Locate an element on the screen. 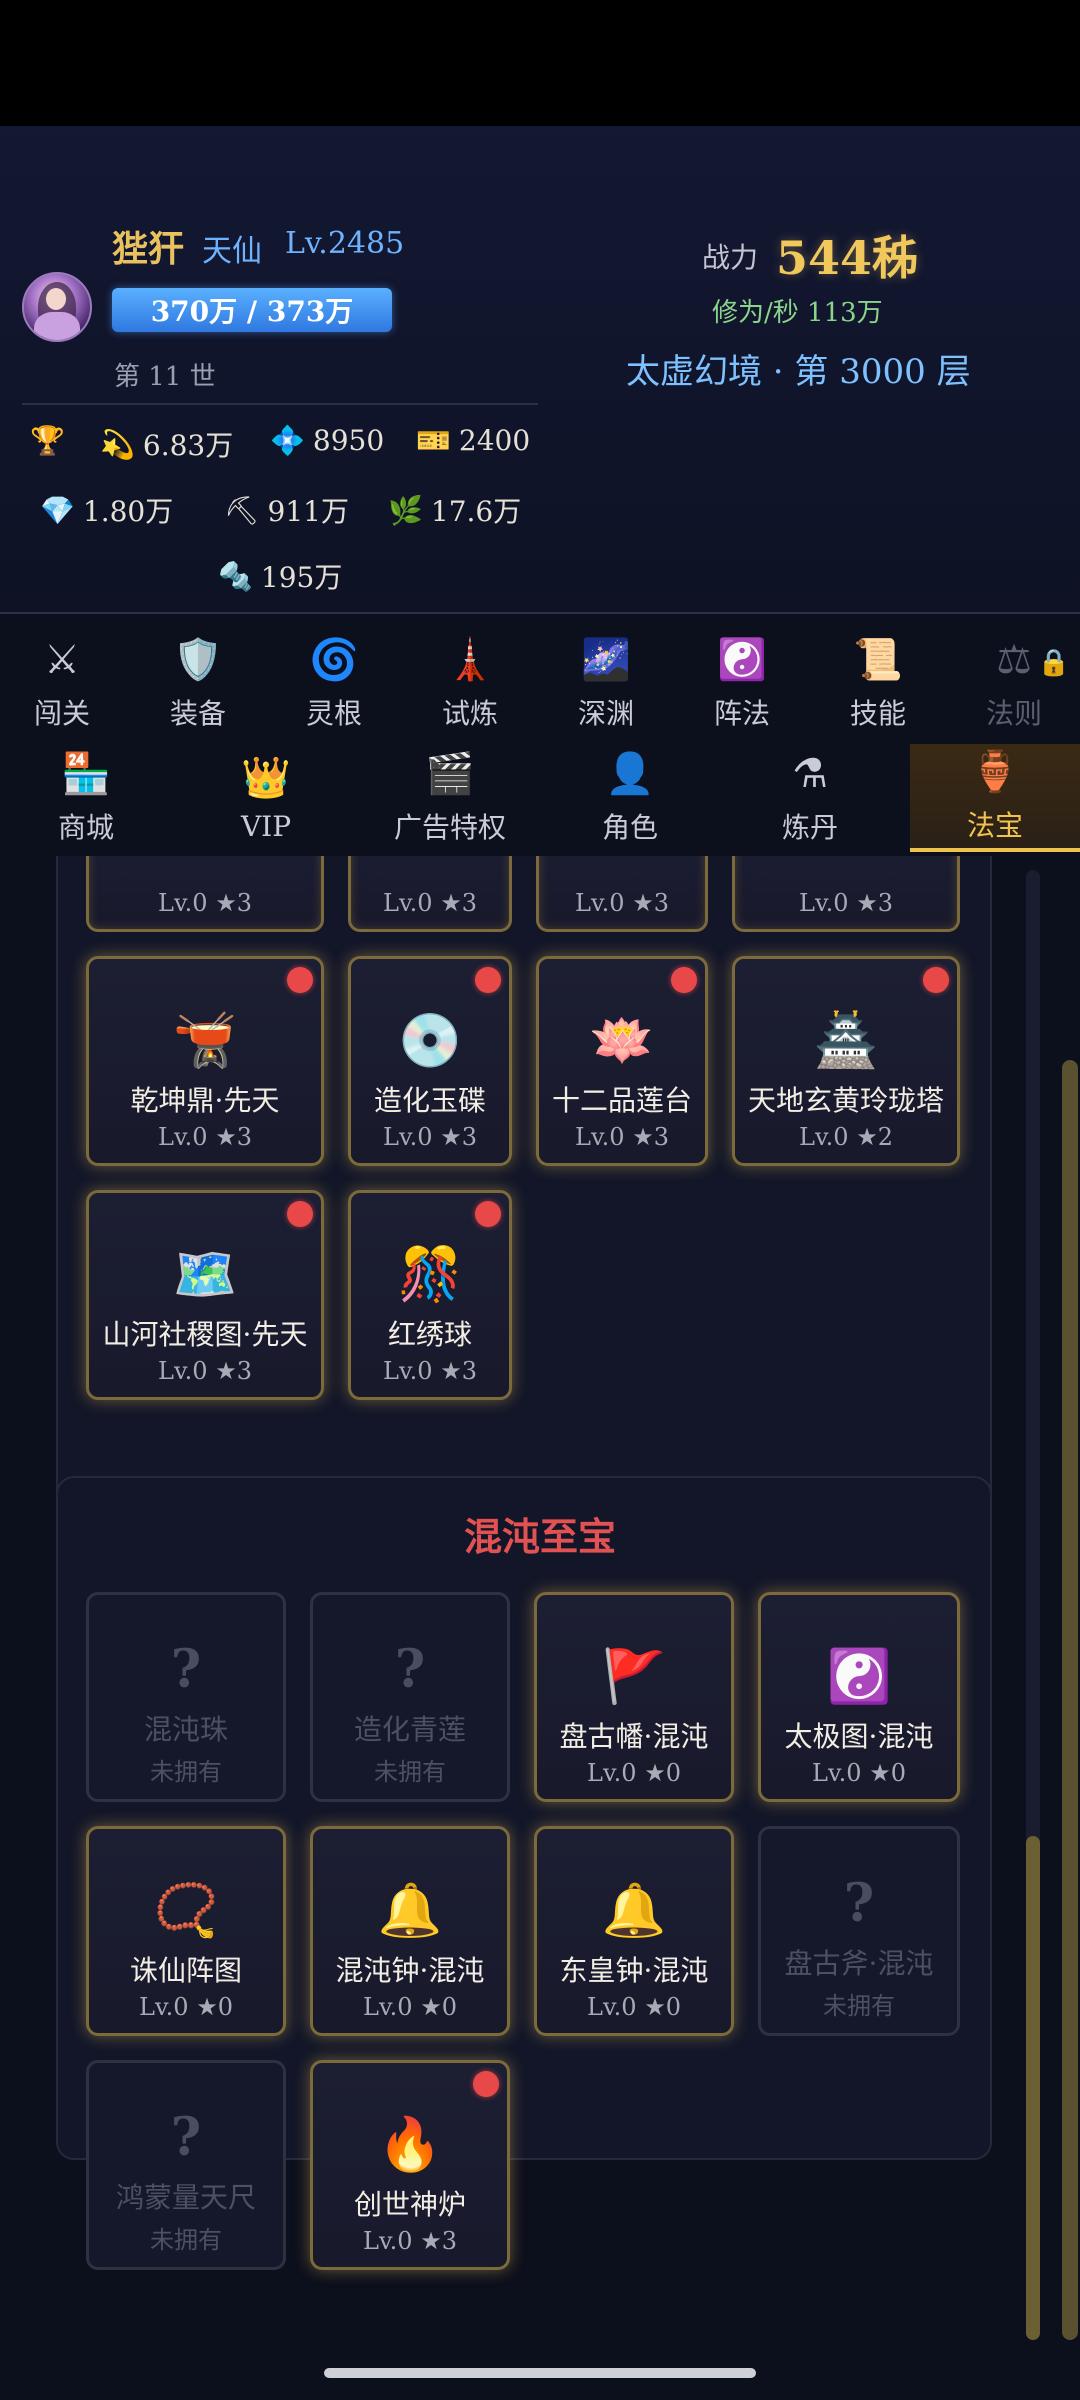 The width and height of the screenshot is (1080, 2400). treasure-card: 🪷 十二品莲台 Lv.0 ★3 is located at coordinates (622, 1061).